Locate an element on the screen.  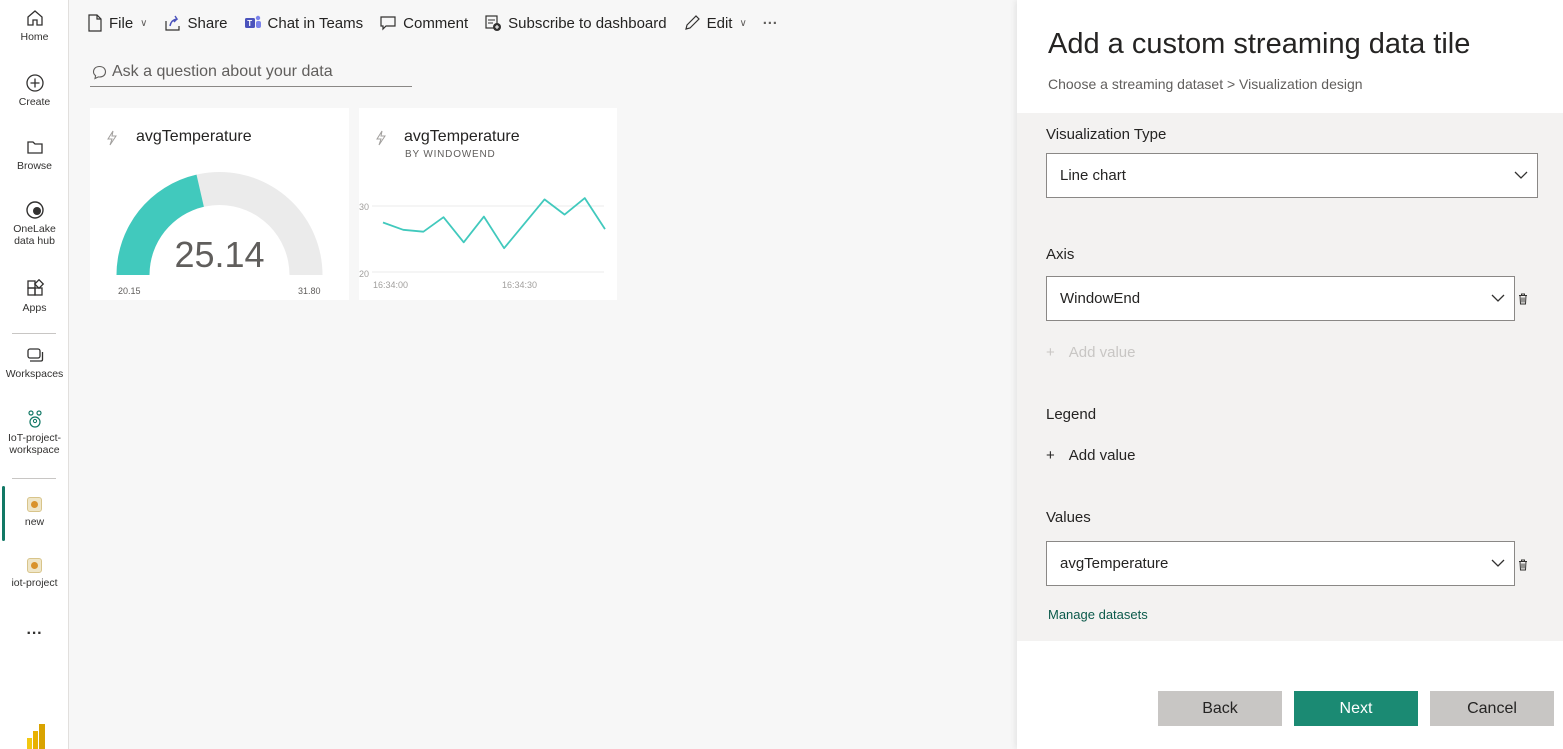
axis-value: WindowEnd is located at coordinates (1100, 298).